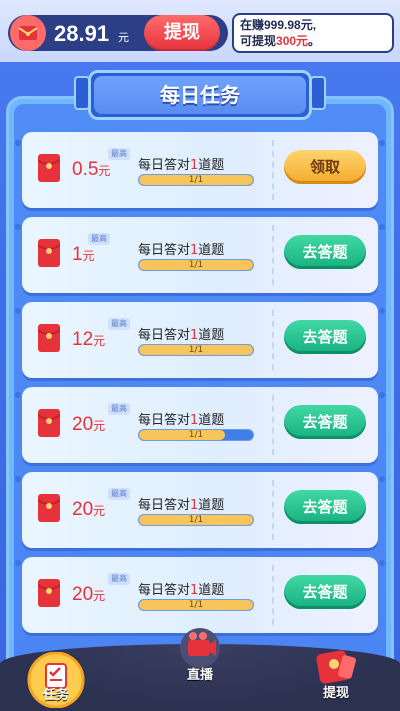 The height and width of the screenshot is (711, 400). What do you see at coordinates (382, 355) in the screenshot?
I see `frame-dots-right` at bounding box center [382, 355].